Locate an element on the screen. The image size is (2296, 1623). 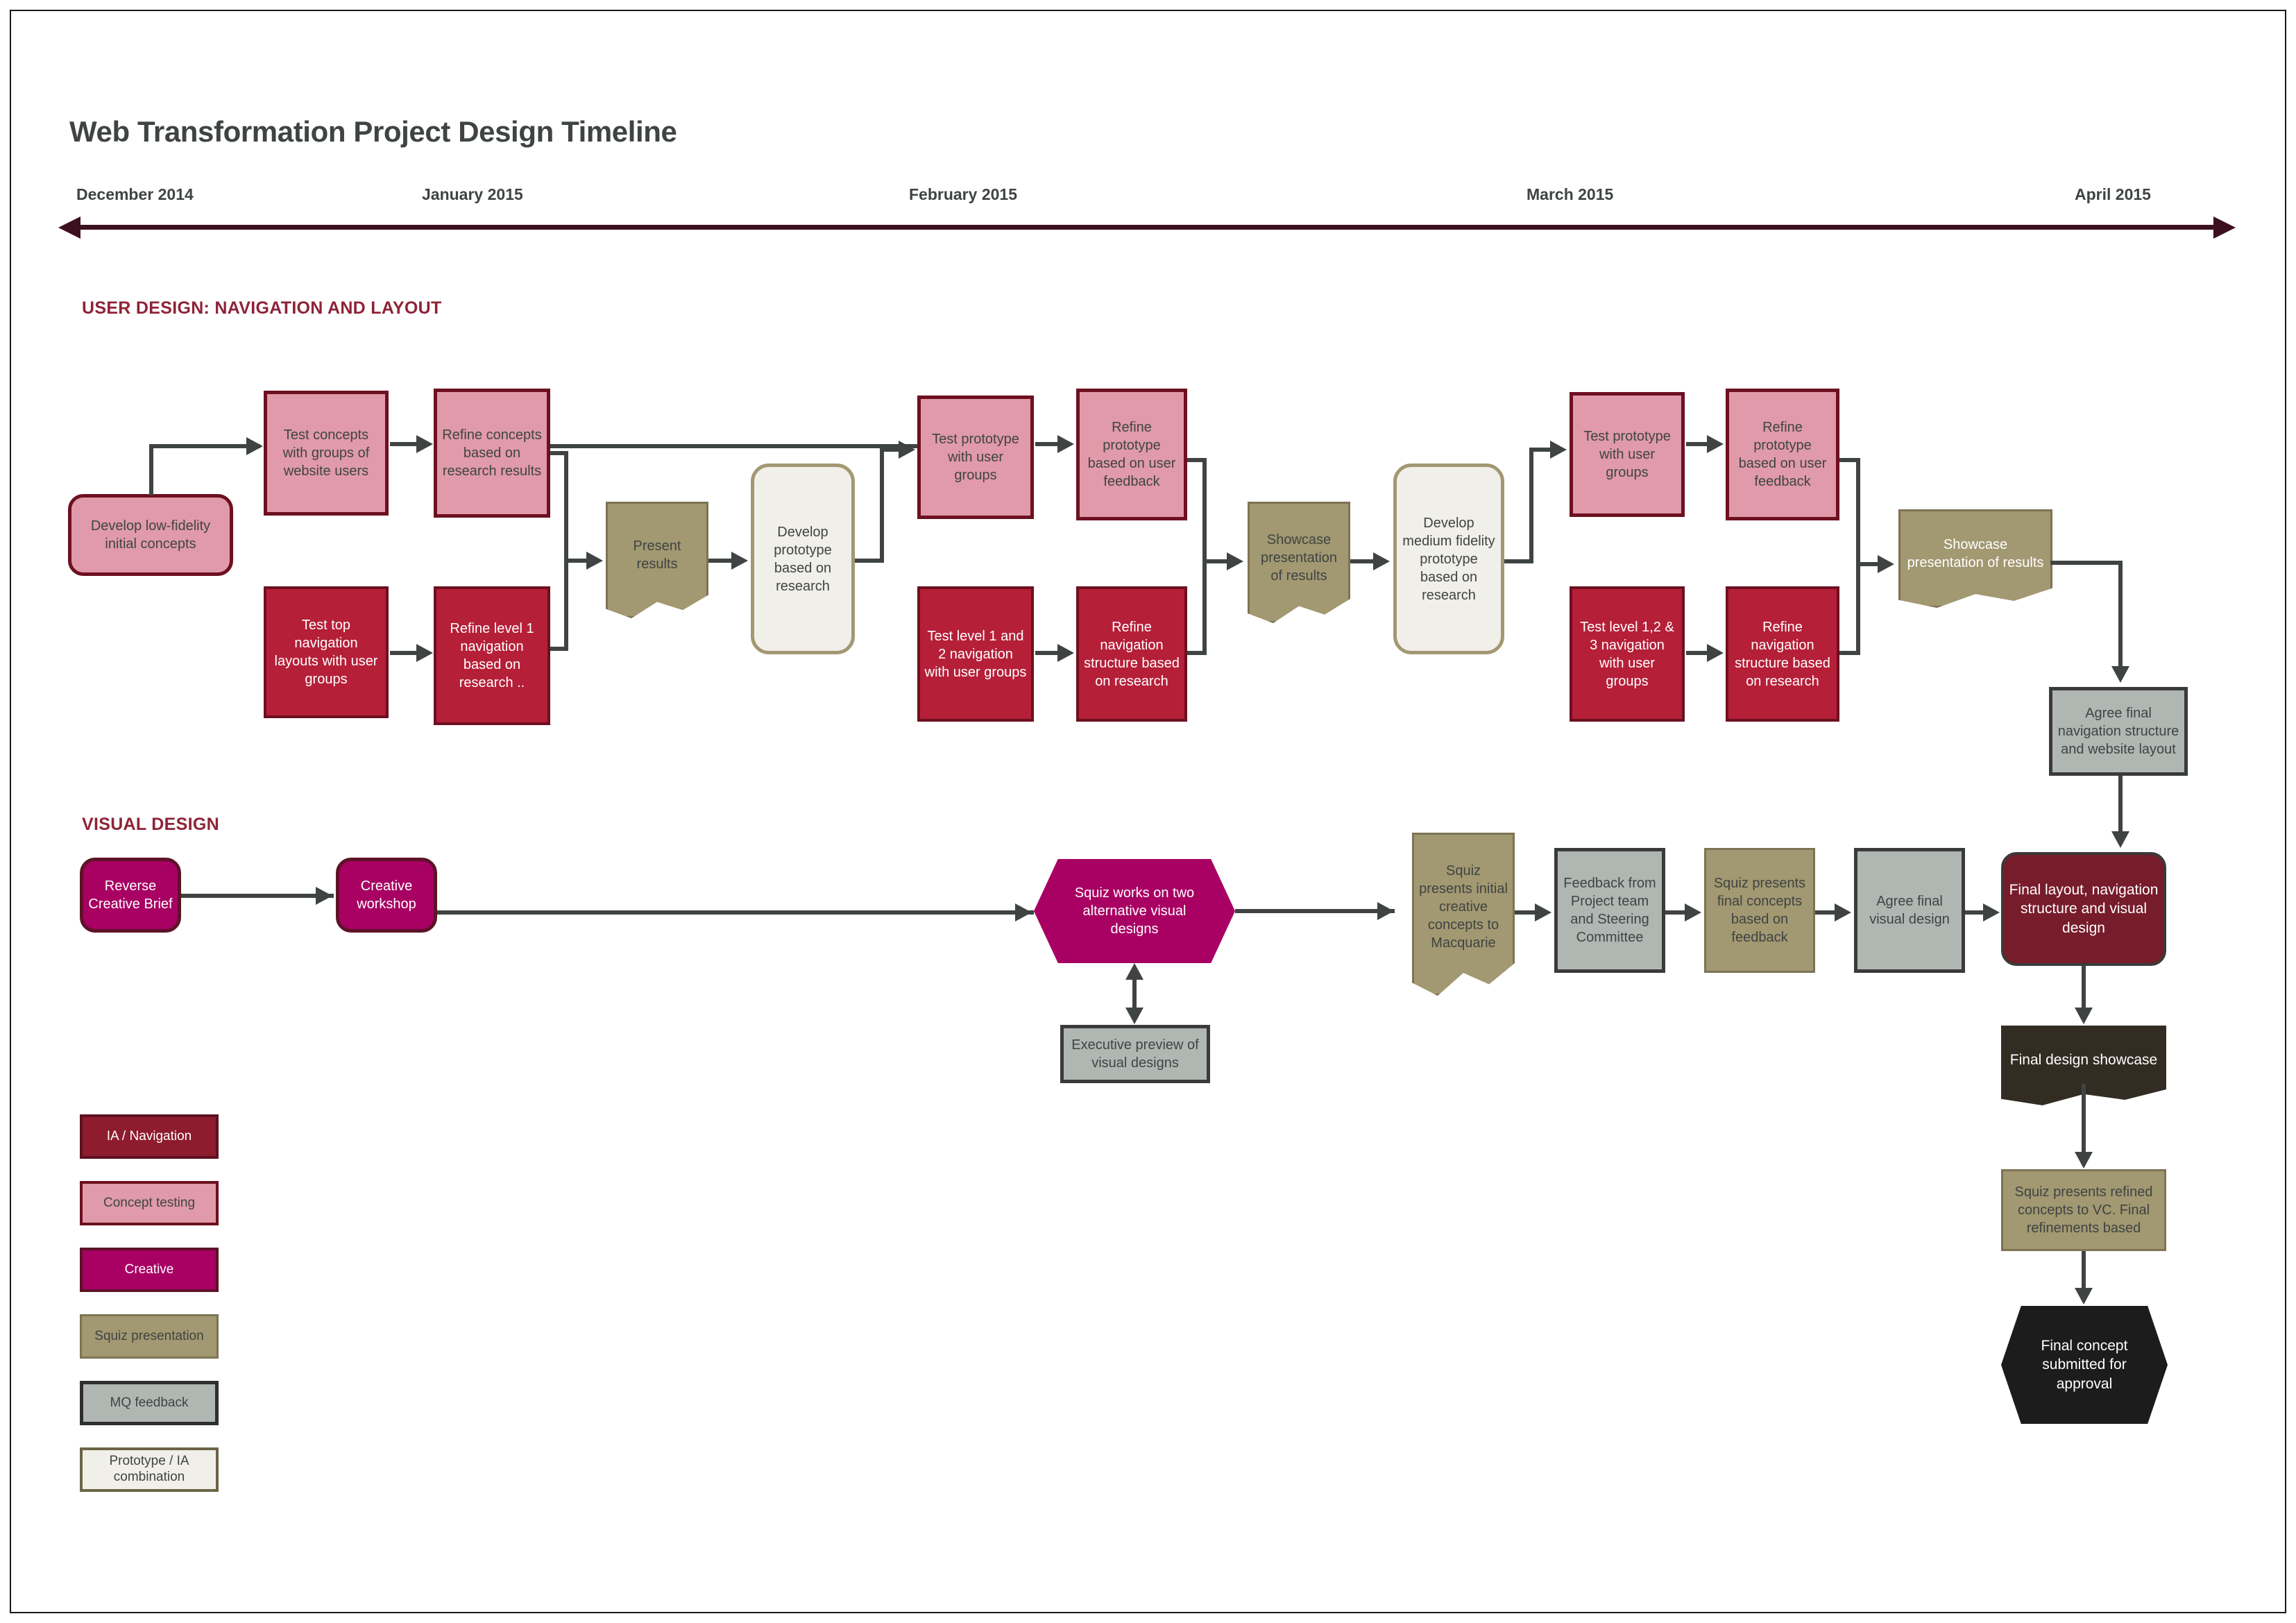
timeline-label-december: December 2014 is located at coordinates (135, 194).